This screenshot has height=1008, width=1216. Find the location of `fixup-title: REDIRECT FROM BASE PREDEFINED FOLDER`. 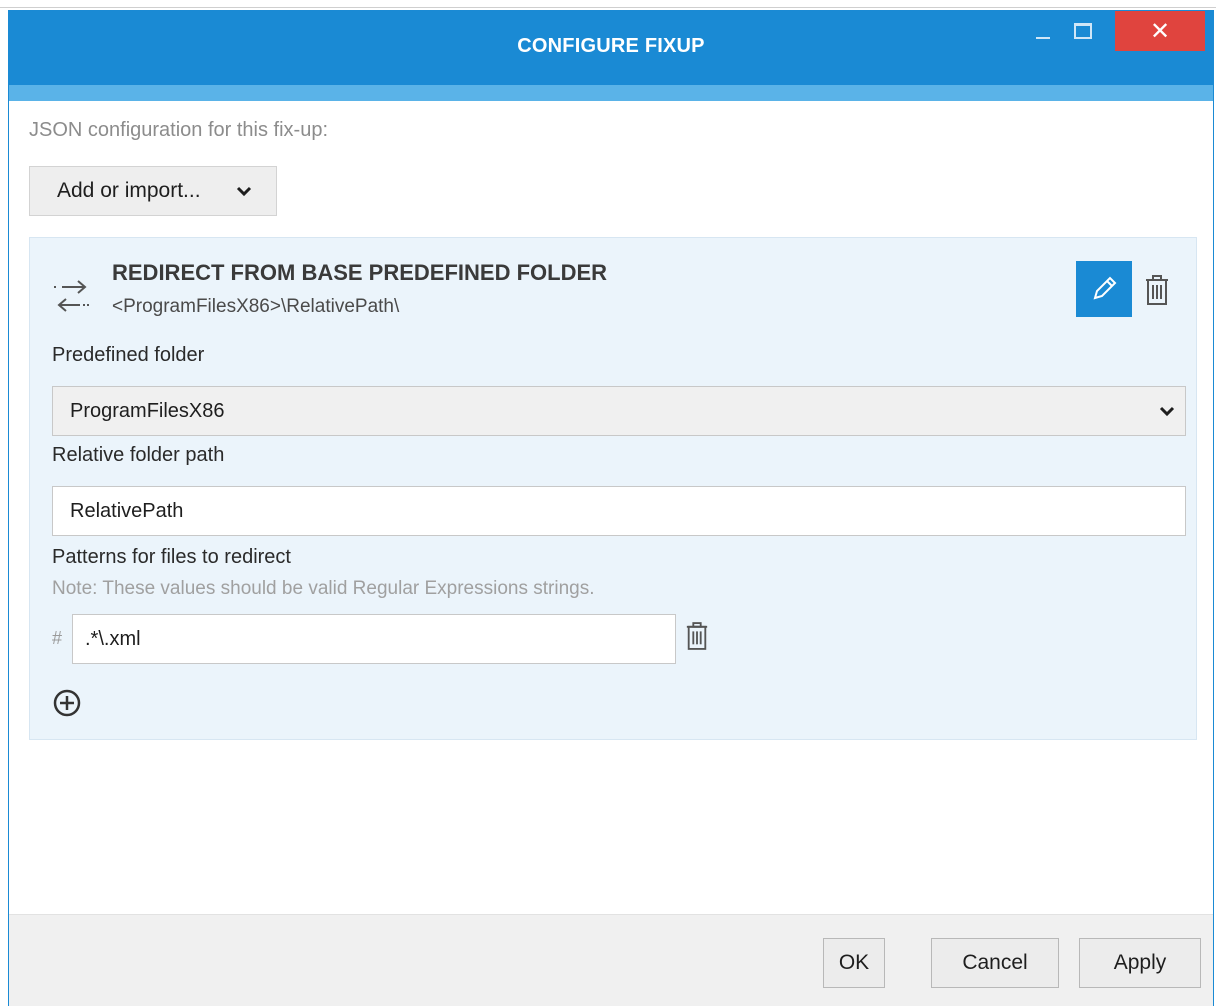

fixup-title: REDIRECT FROM BASE PREDEFINED FOLDER is located at coordinates (360, 272).